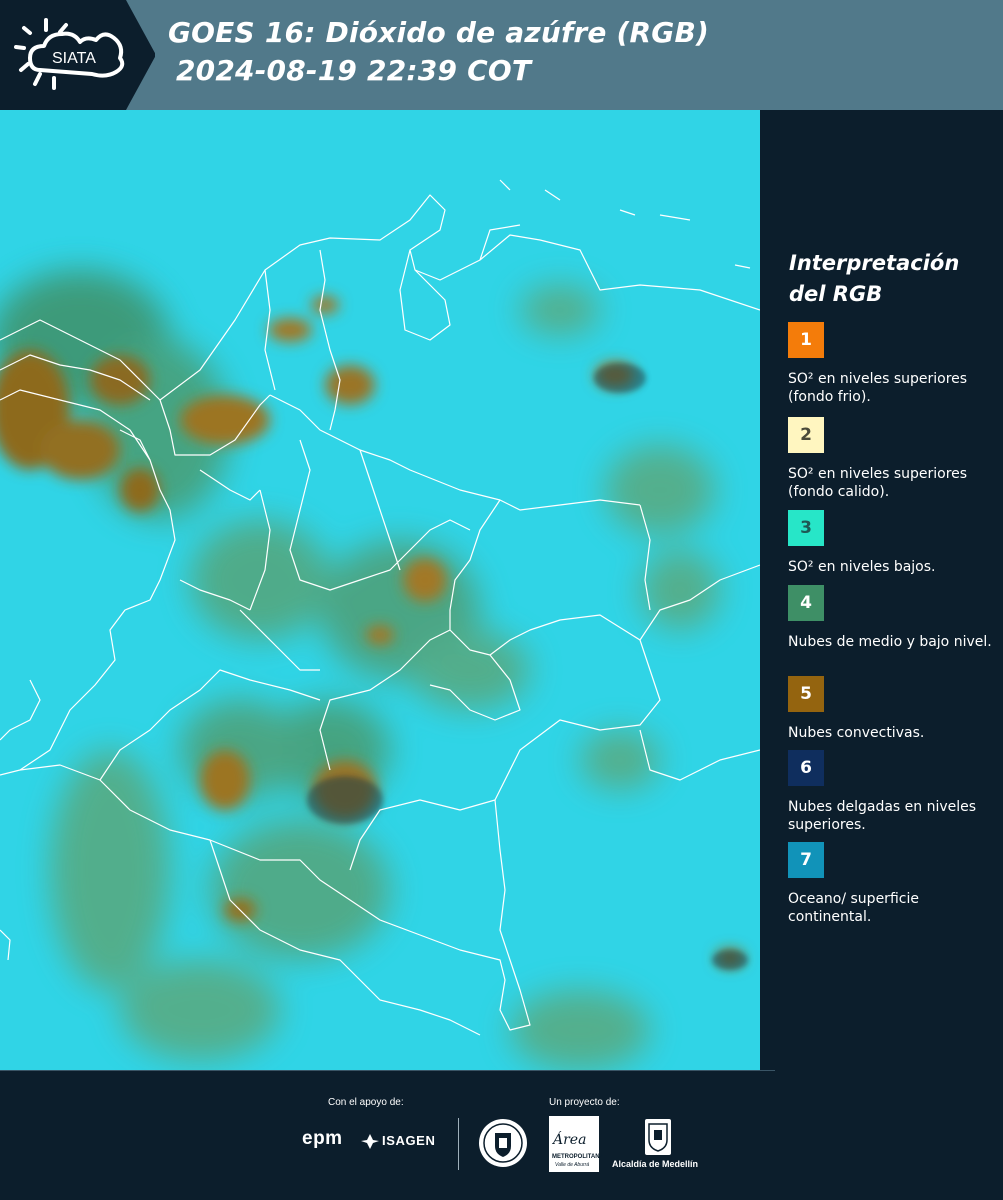  Describe the element at coordinates (806, 768) in the screenshot. I see `legend-swatch: 6` at that location.